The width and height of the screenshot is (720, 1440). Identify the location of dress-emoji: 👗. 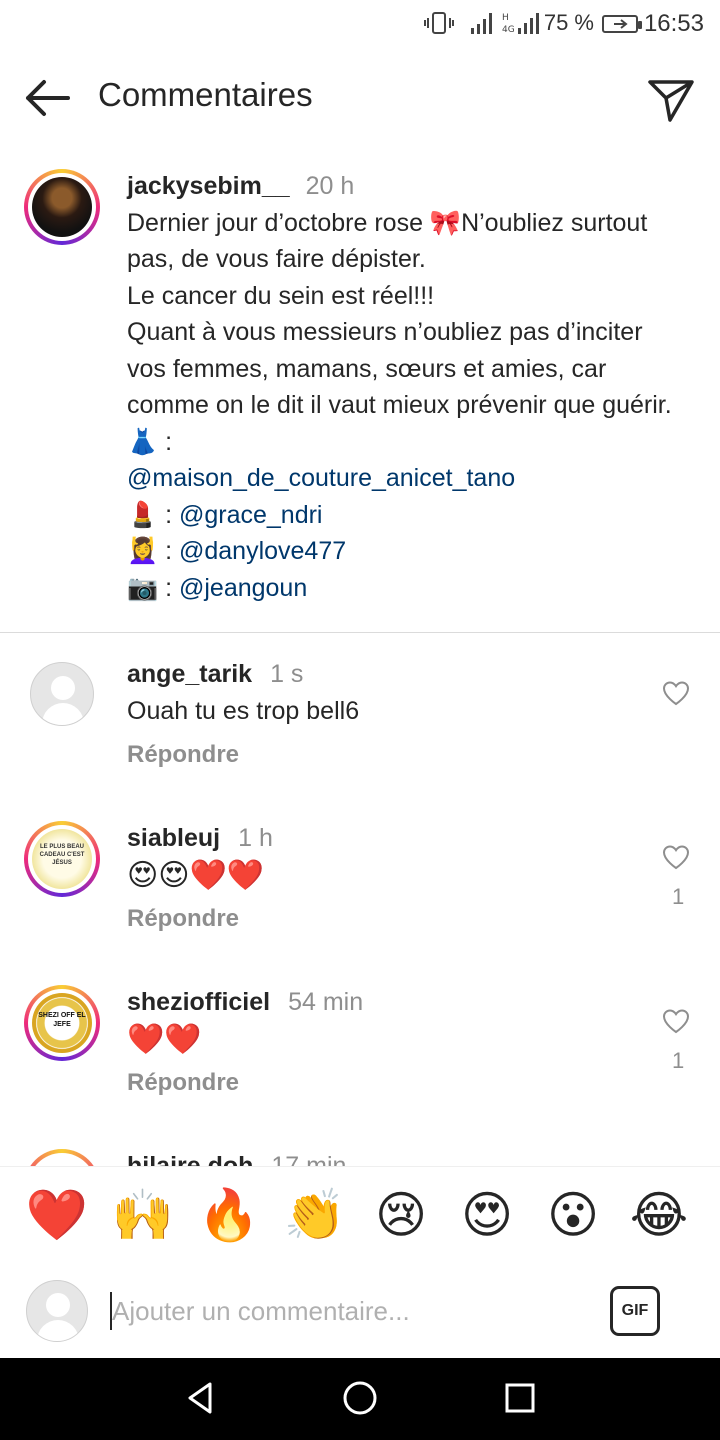
(143, 441).